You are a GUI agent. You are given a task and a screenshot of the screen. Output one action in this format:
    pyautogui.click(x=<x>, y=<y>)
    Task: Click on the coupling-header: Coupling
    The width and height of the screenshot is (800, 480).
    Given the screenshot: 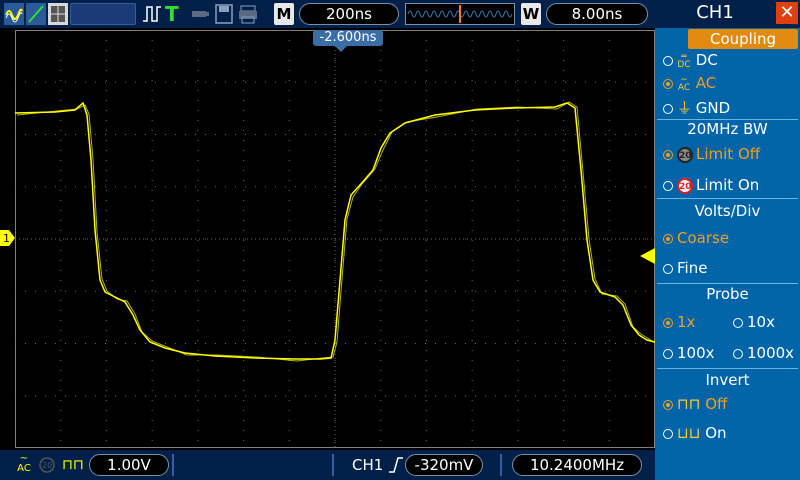 What is the action you would take?
    pyautogui.click(x=743, y=39)
    